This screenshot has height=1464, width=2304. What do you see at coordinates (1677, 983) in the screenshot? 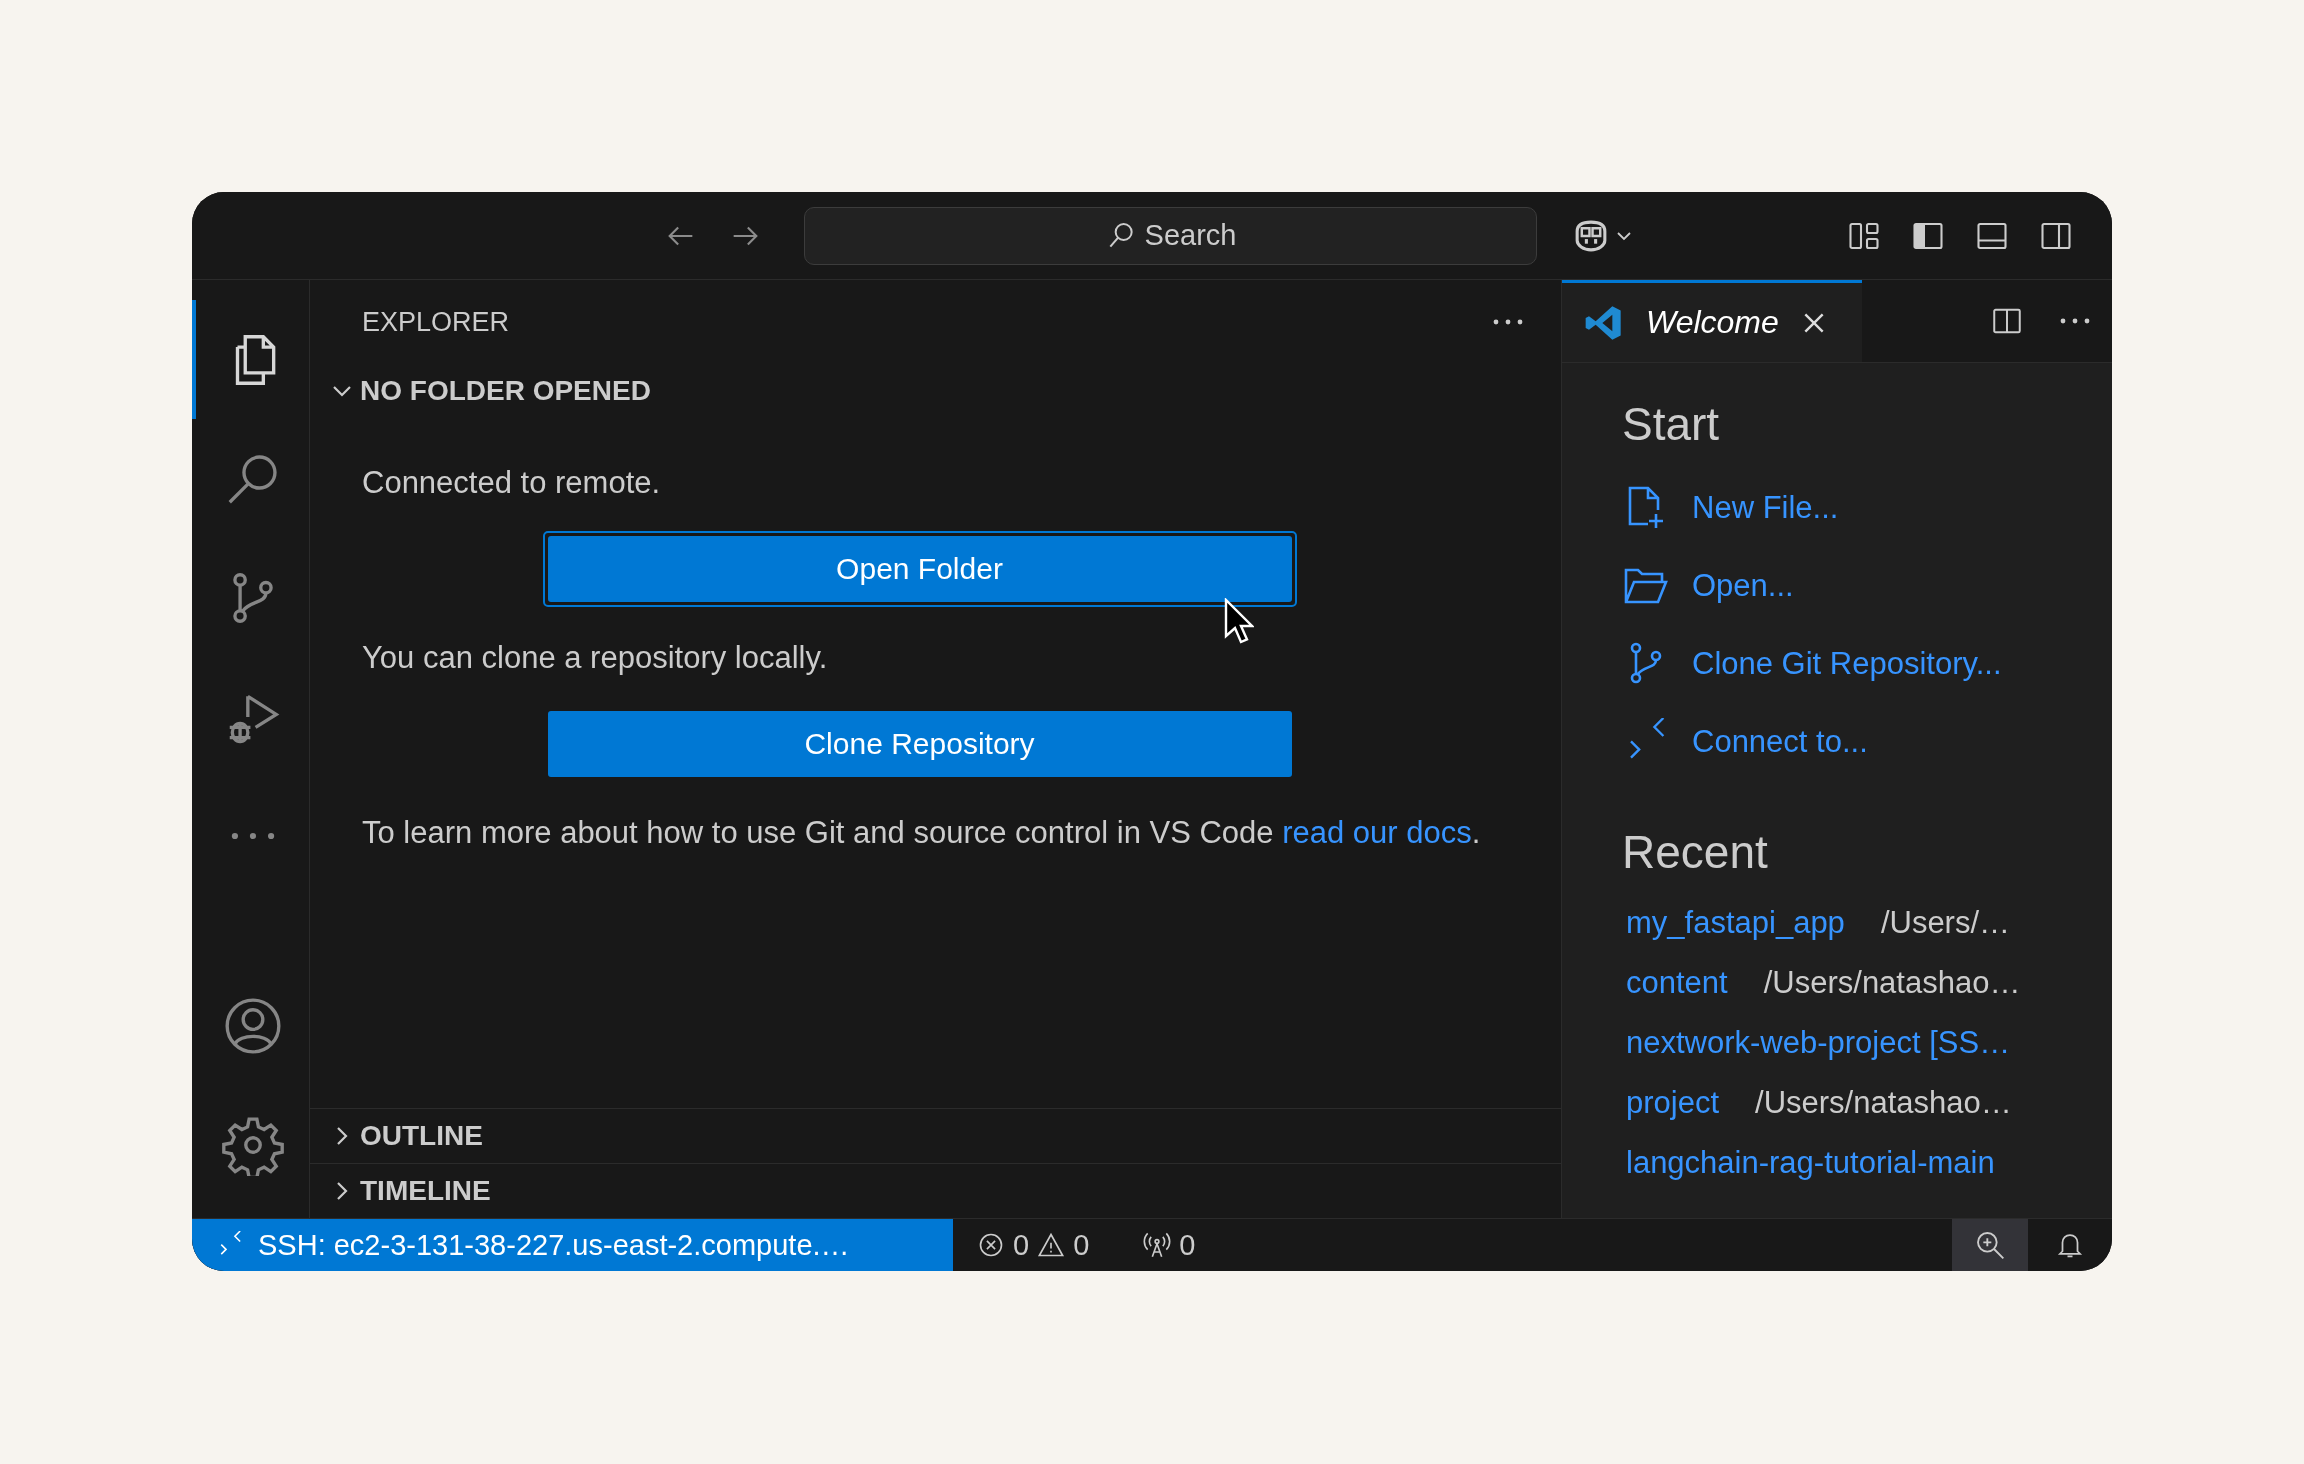
I see `recent-project-link: content` at bounding box center [1677, 983].